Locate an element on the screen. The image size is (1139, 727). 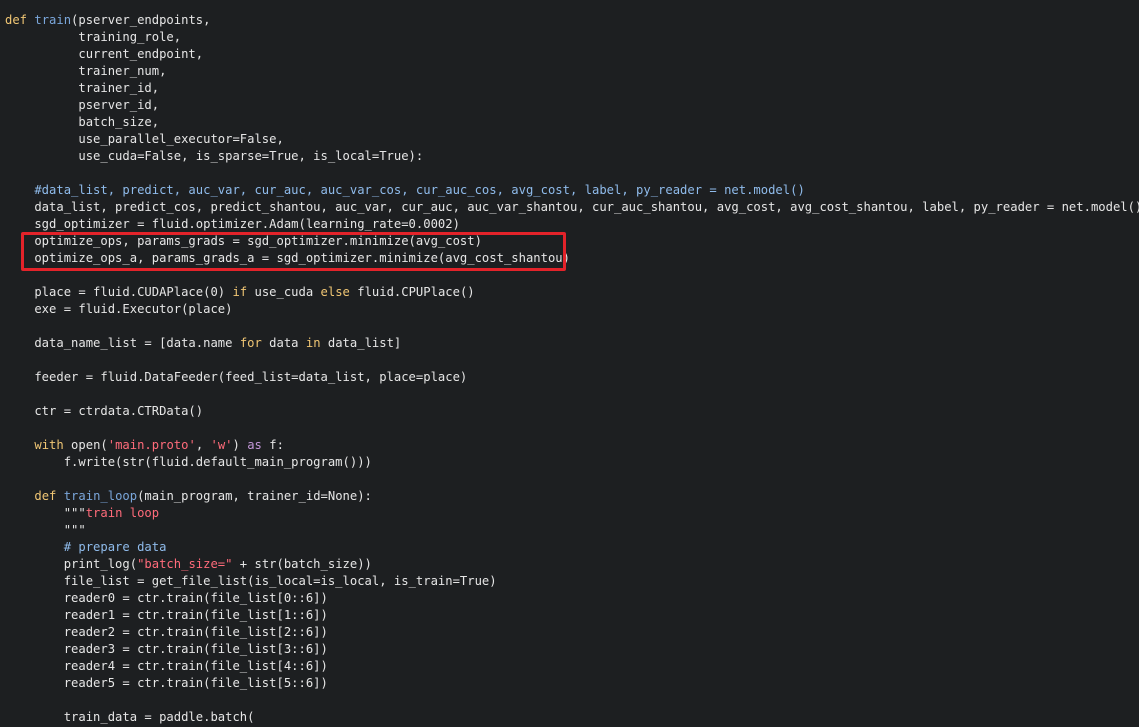
code-token: in is located at coordinates (313, 343).